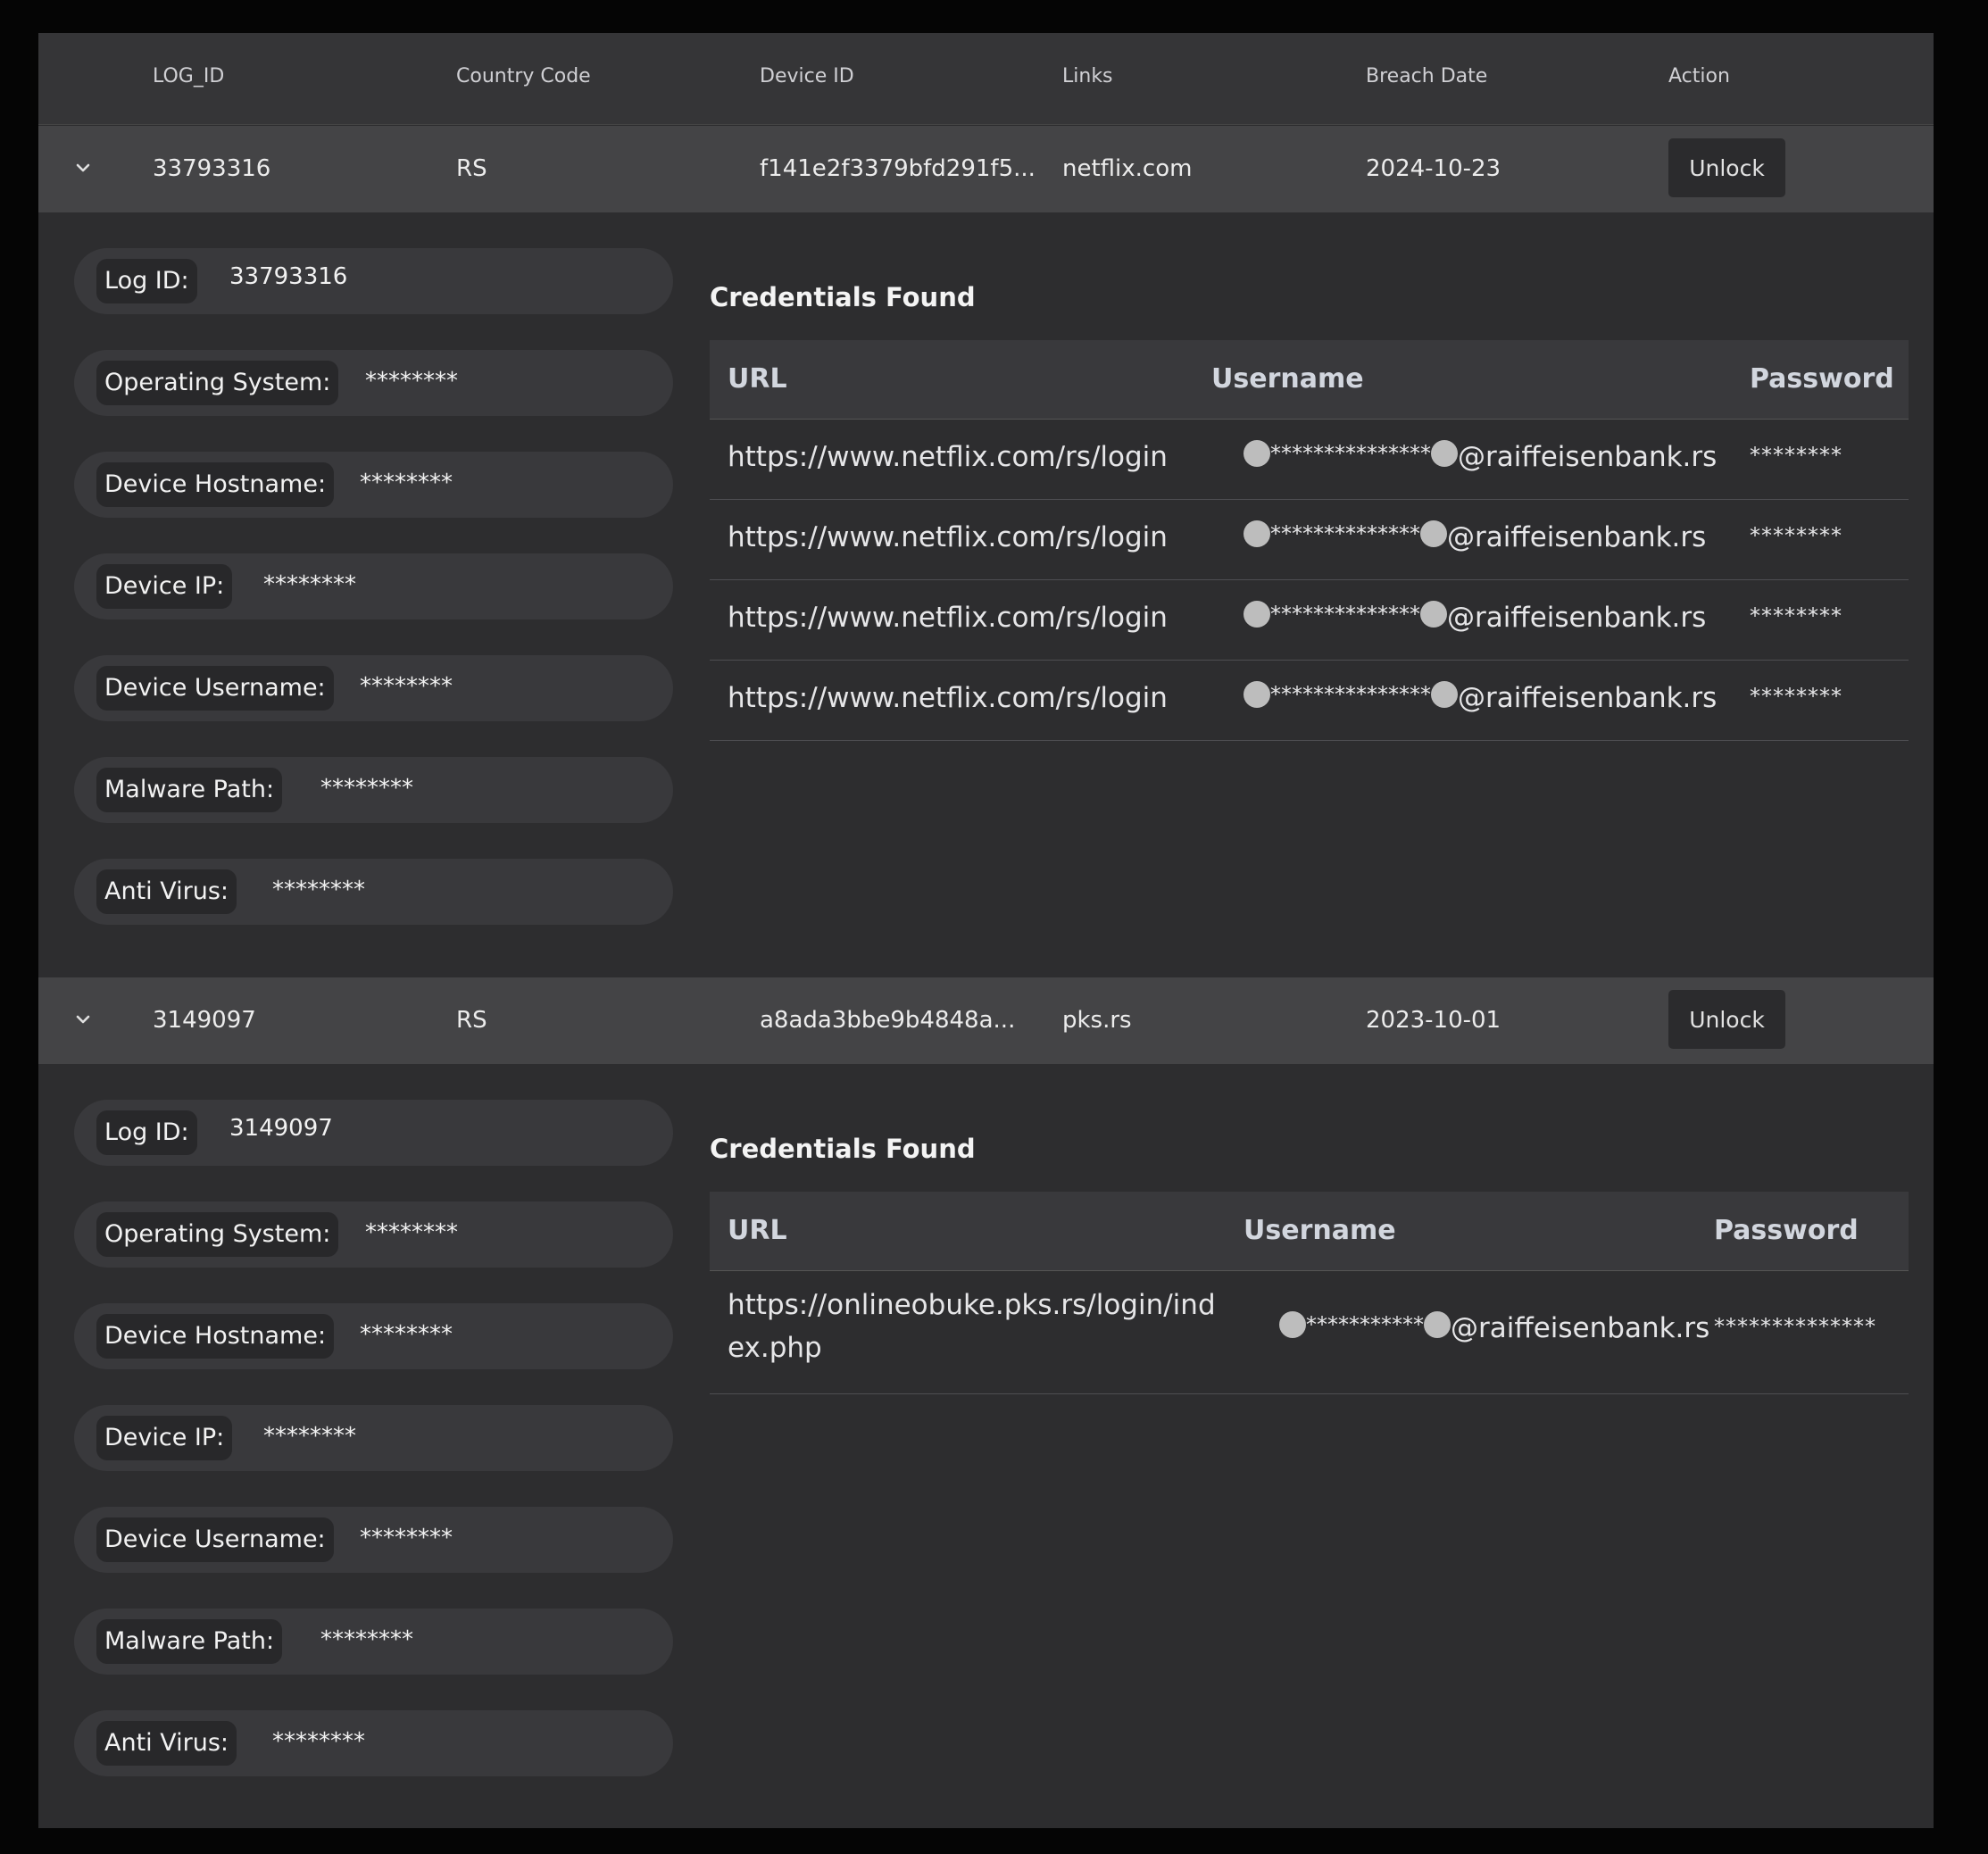  I want to click on username-mask: ***********, so click(1365, 1324).